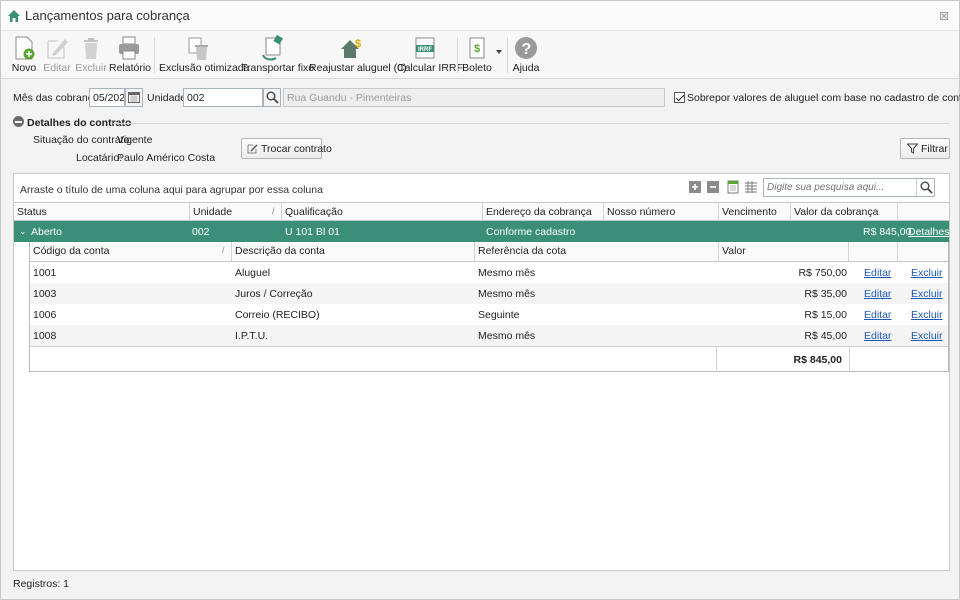  I want to click on unidade-input: 002, so click(223, 97).